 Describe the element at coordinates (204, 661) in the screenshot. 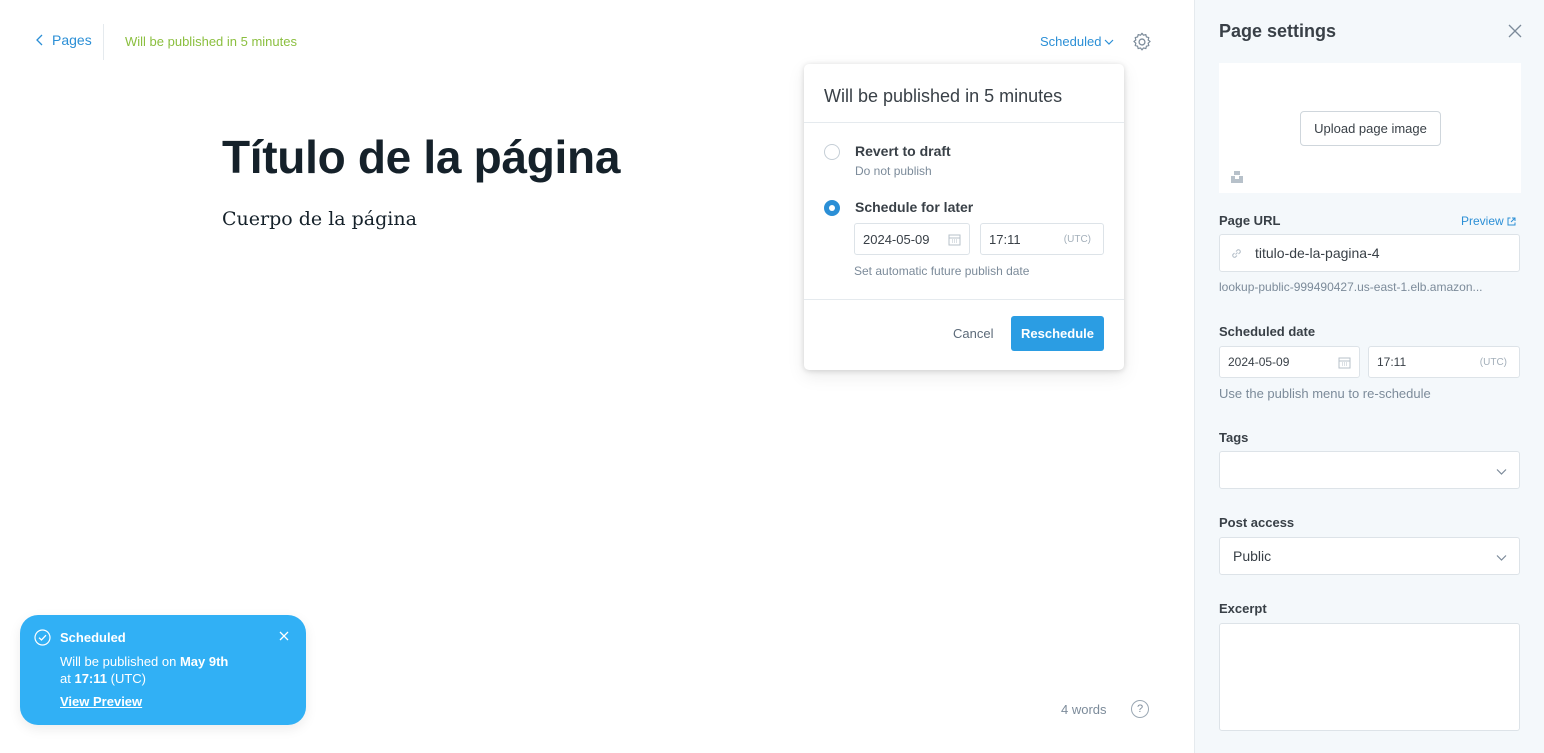

I see `toast-date: May 9th` at that location.